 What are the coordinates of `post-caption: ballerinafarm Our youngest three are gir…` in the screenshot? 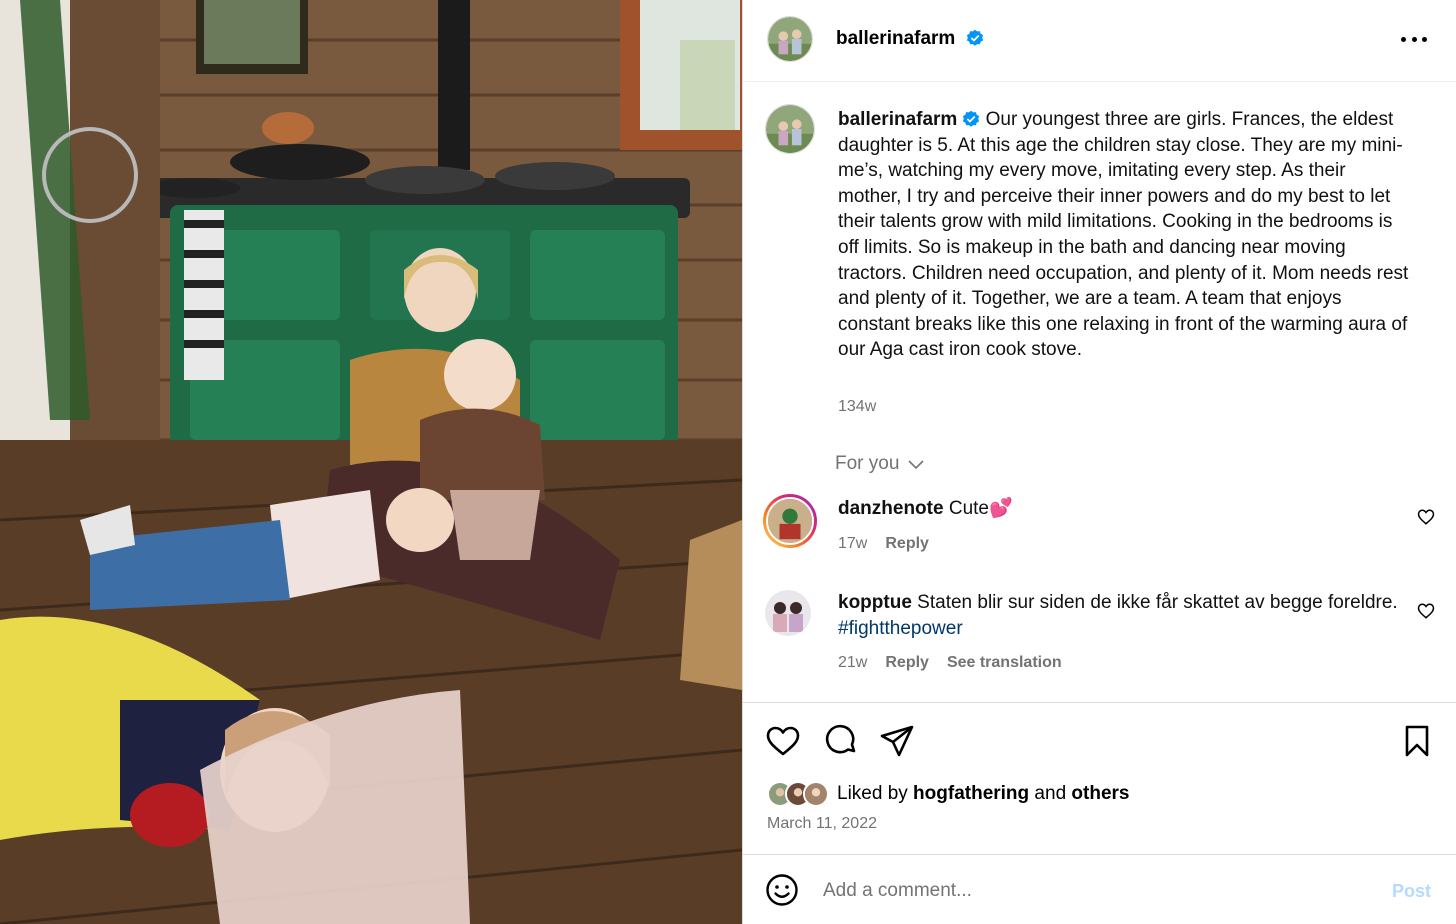 It's located at (1125, 235).